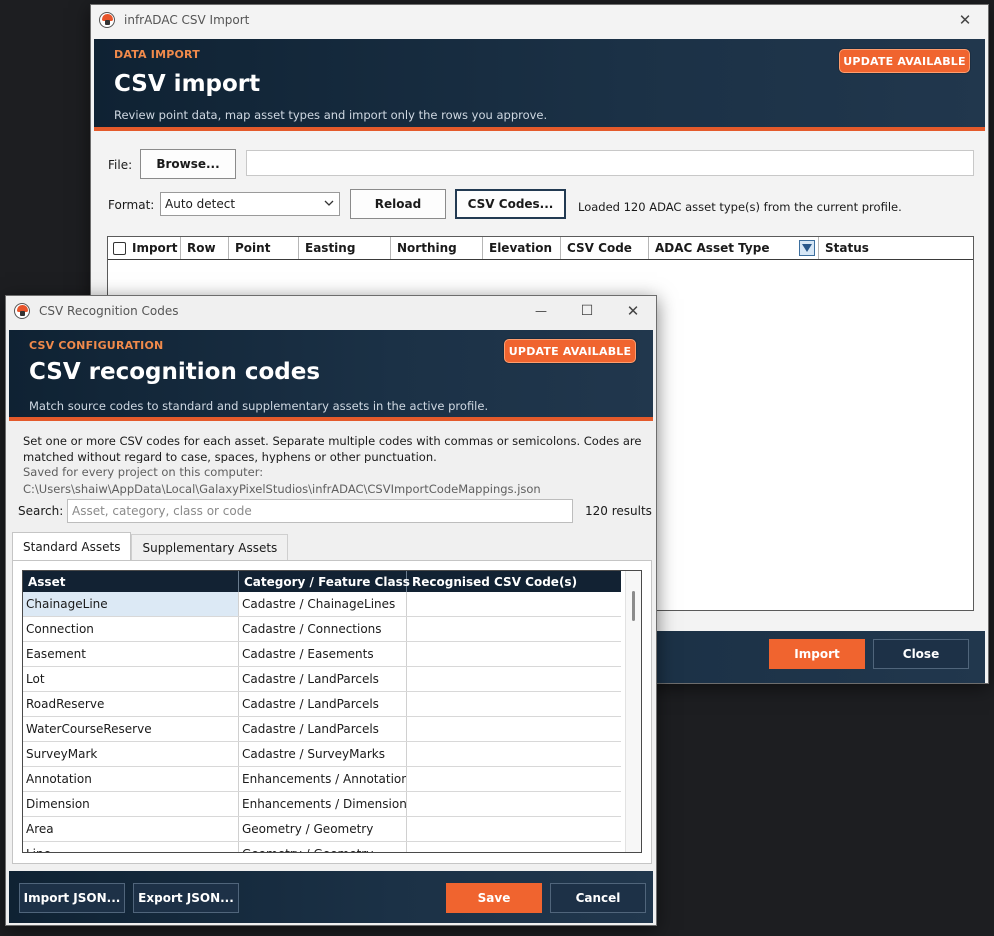 This screenshot has width=994, height=936. What do you see at coordinates (41, 511) in the screenshot?
I see `search-label: Search:` at bounding box center [41, 511].